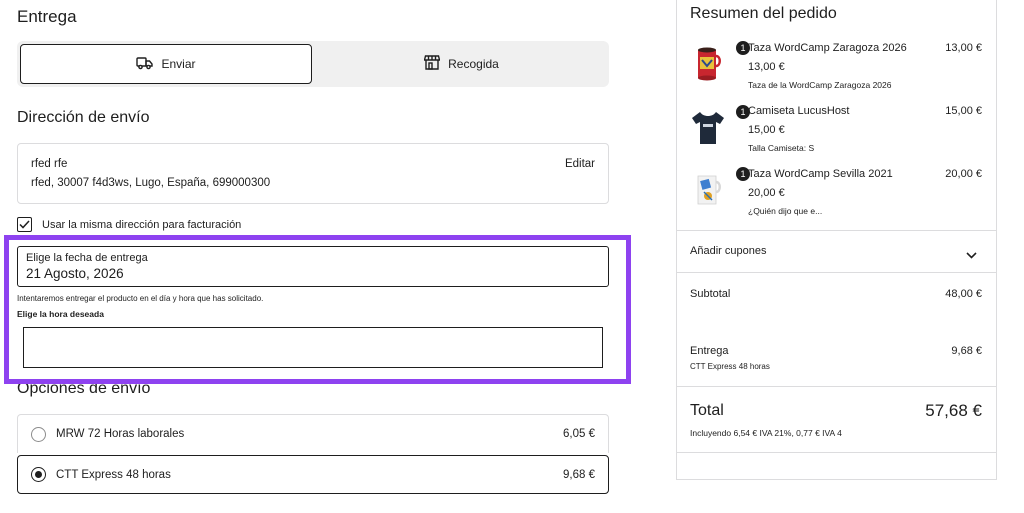  Describe the element at coordinates (710, 294) in the screenshot. I see `subtotal-label: Subtotal` at that location.